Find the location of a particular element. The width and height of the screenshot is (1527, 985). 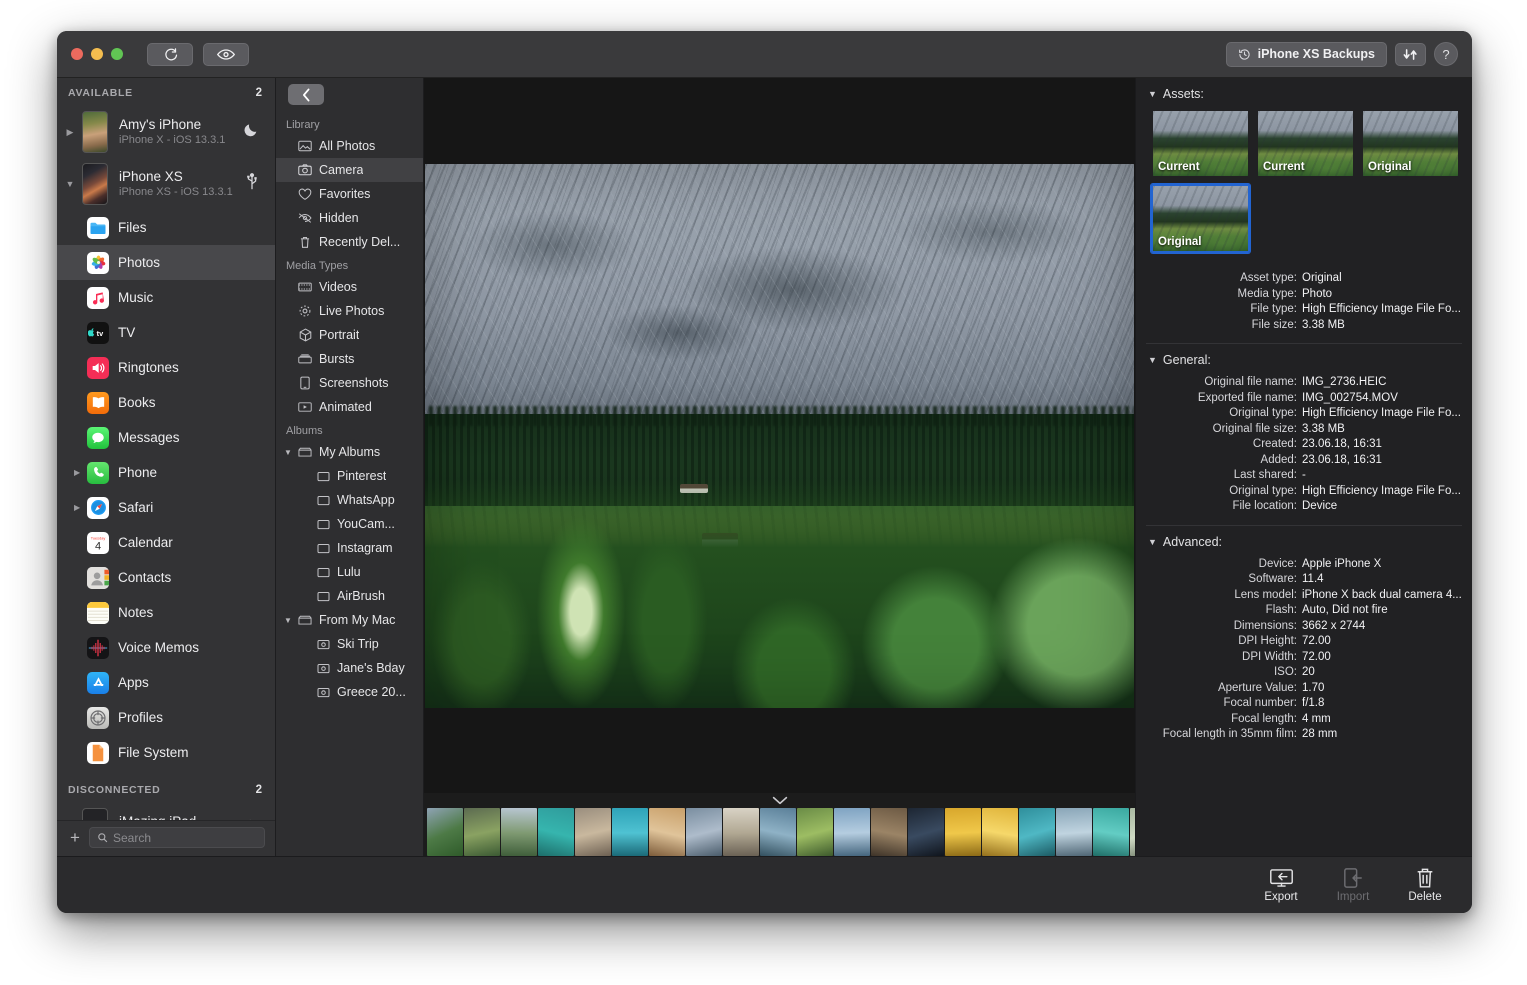

export-button: Export is located at coordinates (1281, 885).